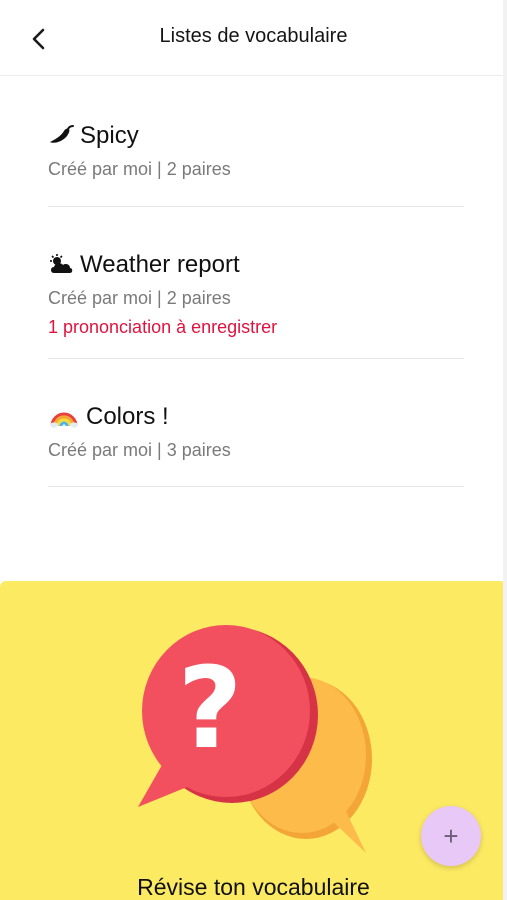 This screenshot has height=900, width=507. Describe the element at coordinates (255, 739) in the screenshot. I see `question-speech-bubbles-icon: ?` at that location.